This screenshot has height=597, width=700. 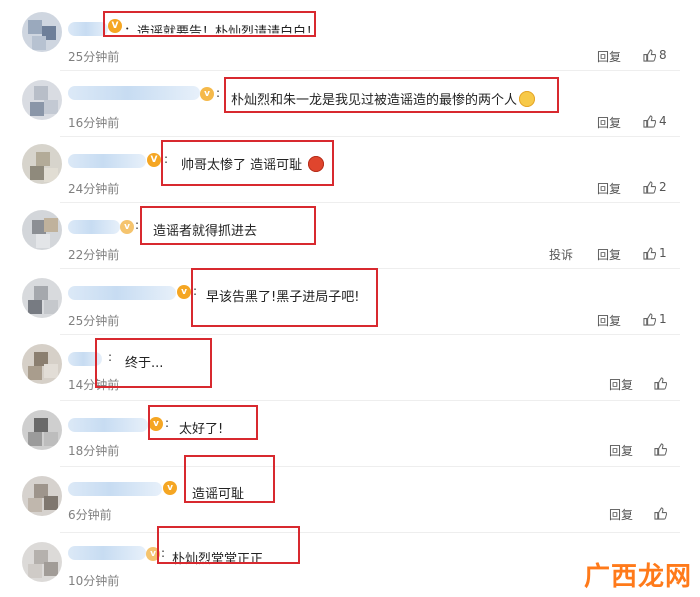 I want to click on comment-time: 16分钟前, so click(x=94, y=123).